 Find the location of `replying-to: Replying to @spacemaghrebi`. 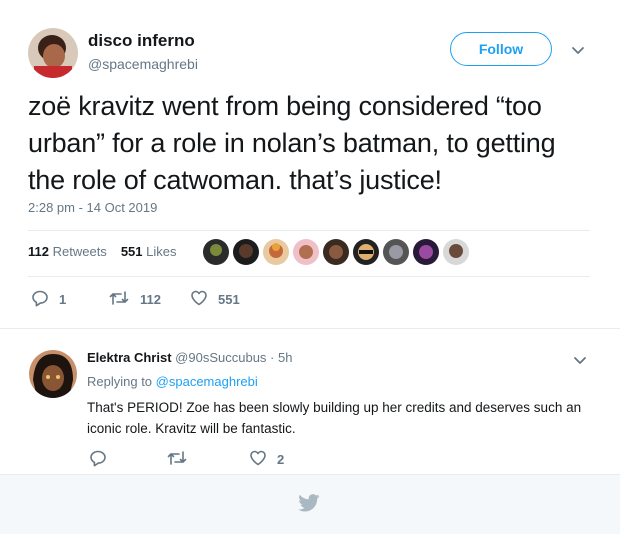

replying-to: Replying to @spacemaghrebi is located at coordinates (172, 381).